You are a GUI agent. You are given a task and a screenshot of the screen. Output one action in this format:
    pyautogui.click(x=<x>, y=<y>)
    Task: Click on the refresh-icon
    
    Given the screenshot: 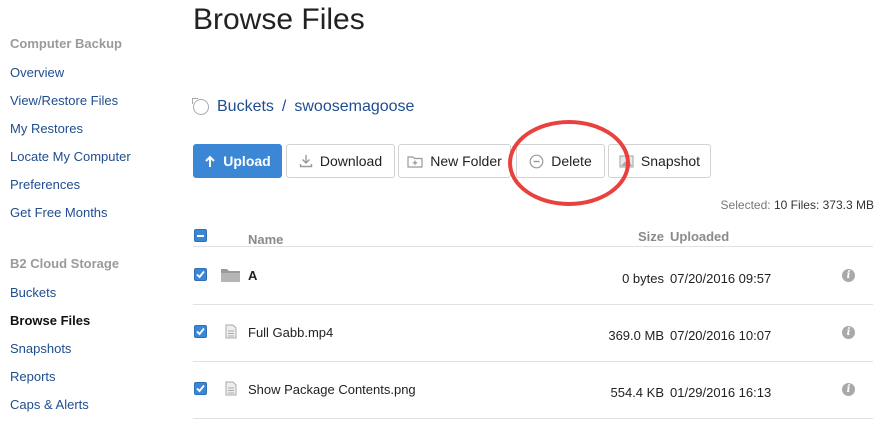 What is the action you would take?
    pyautogui.click(x=200, y=106)
    